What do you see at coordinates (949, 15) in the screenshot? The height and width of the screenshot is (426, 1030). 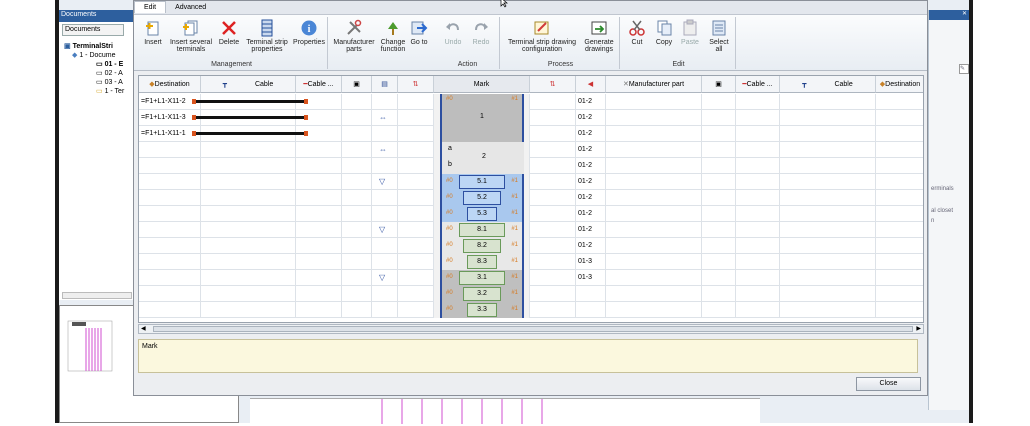 I see `pin-icon: ✕` at bounding box center [949, 15].